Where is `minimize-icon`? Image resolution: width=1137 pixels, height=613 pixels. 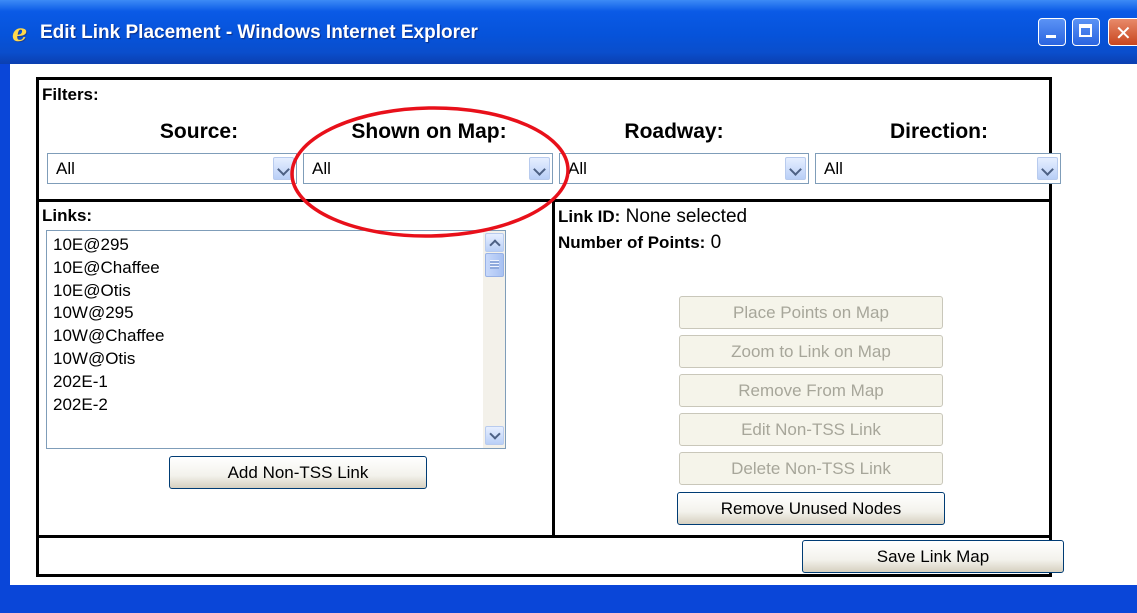 minimize-icon is located at coordinates (1052, 32).